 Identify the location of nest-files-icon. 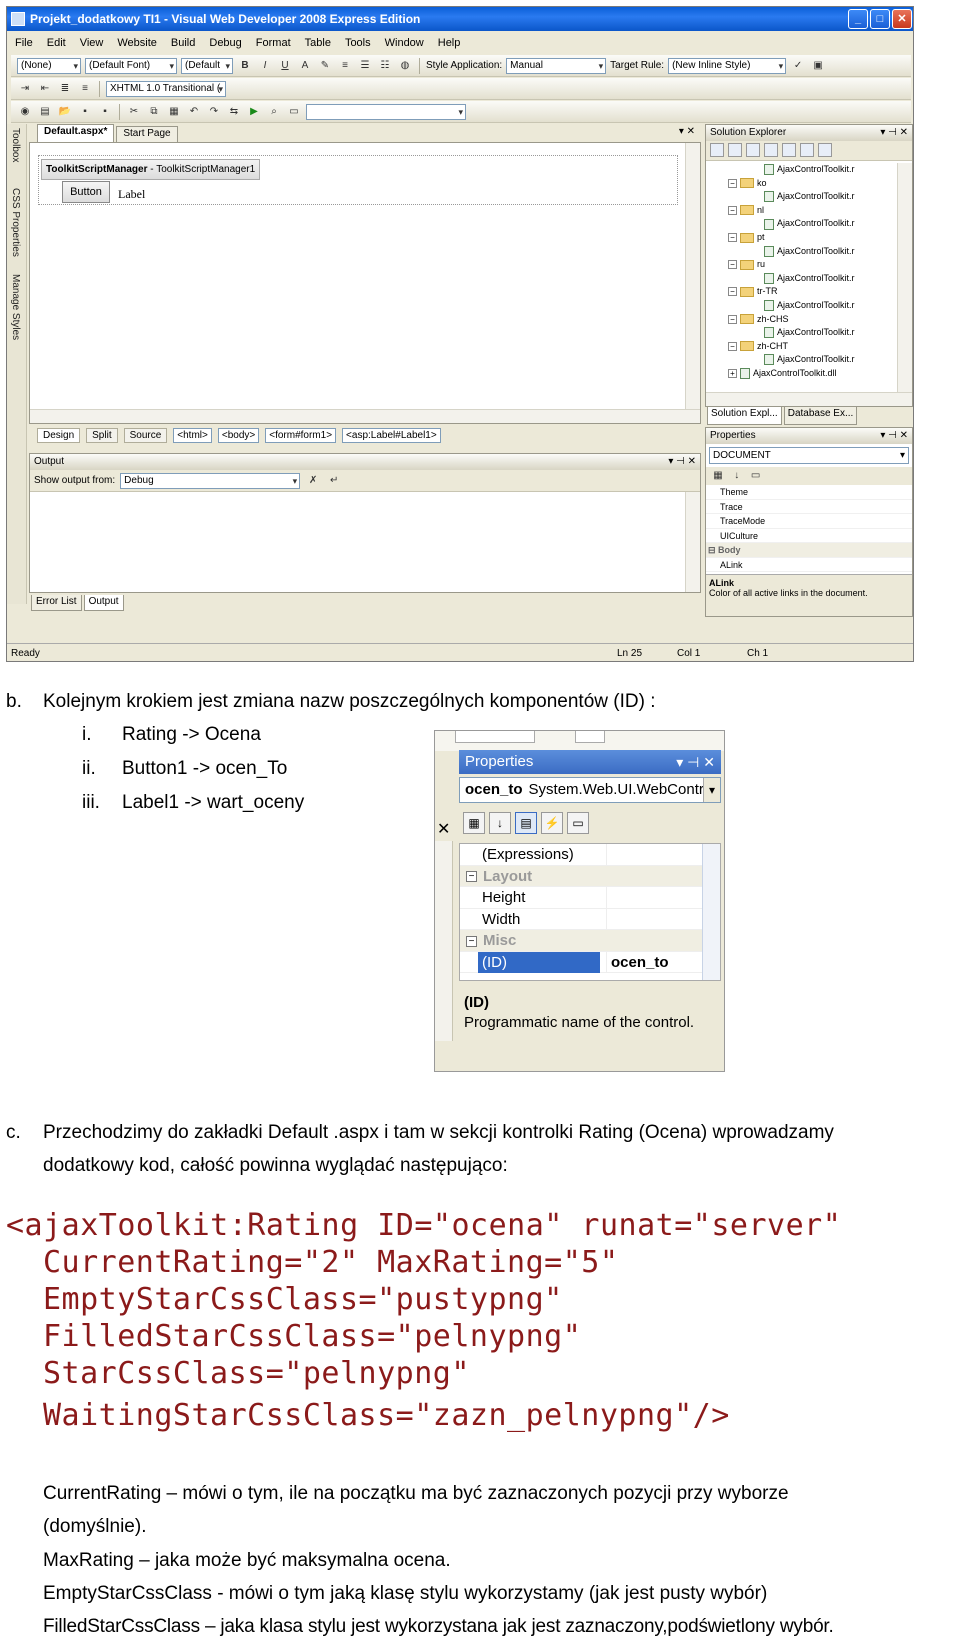
(753, 150).